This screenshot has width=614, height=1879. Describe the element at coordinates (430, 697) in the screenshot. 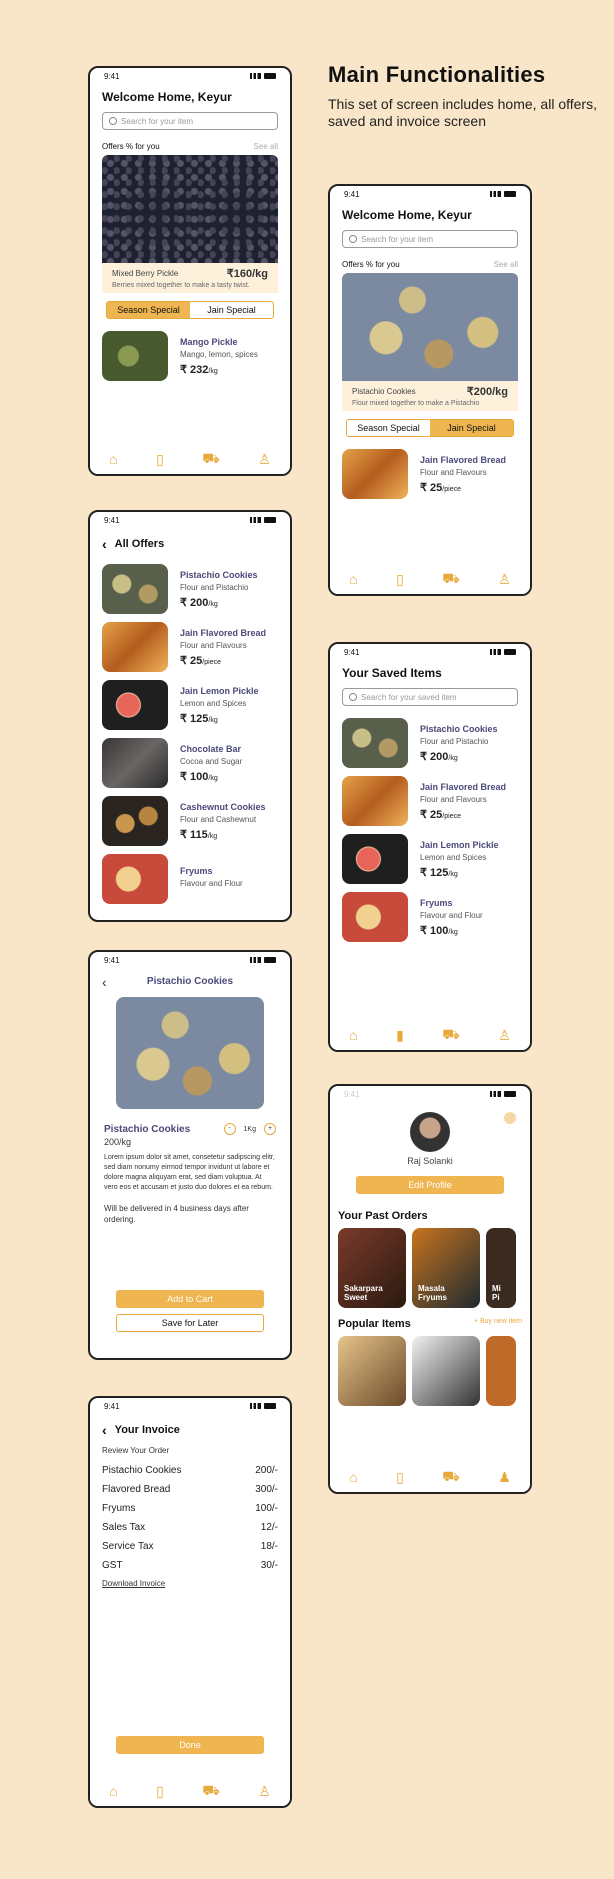

I see `search-input: Search for your saved item` at that location.